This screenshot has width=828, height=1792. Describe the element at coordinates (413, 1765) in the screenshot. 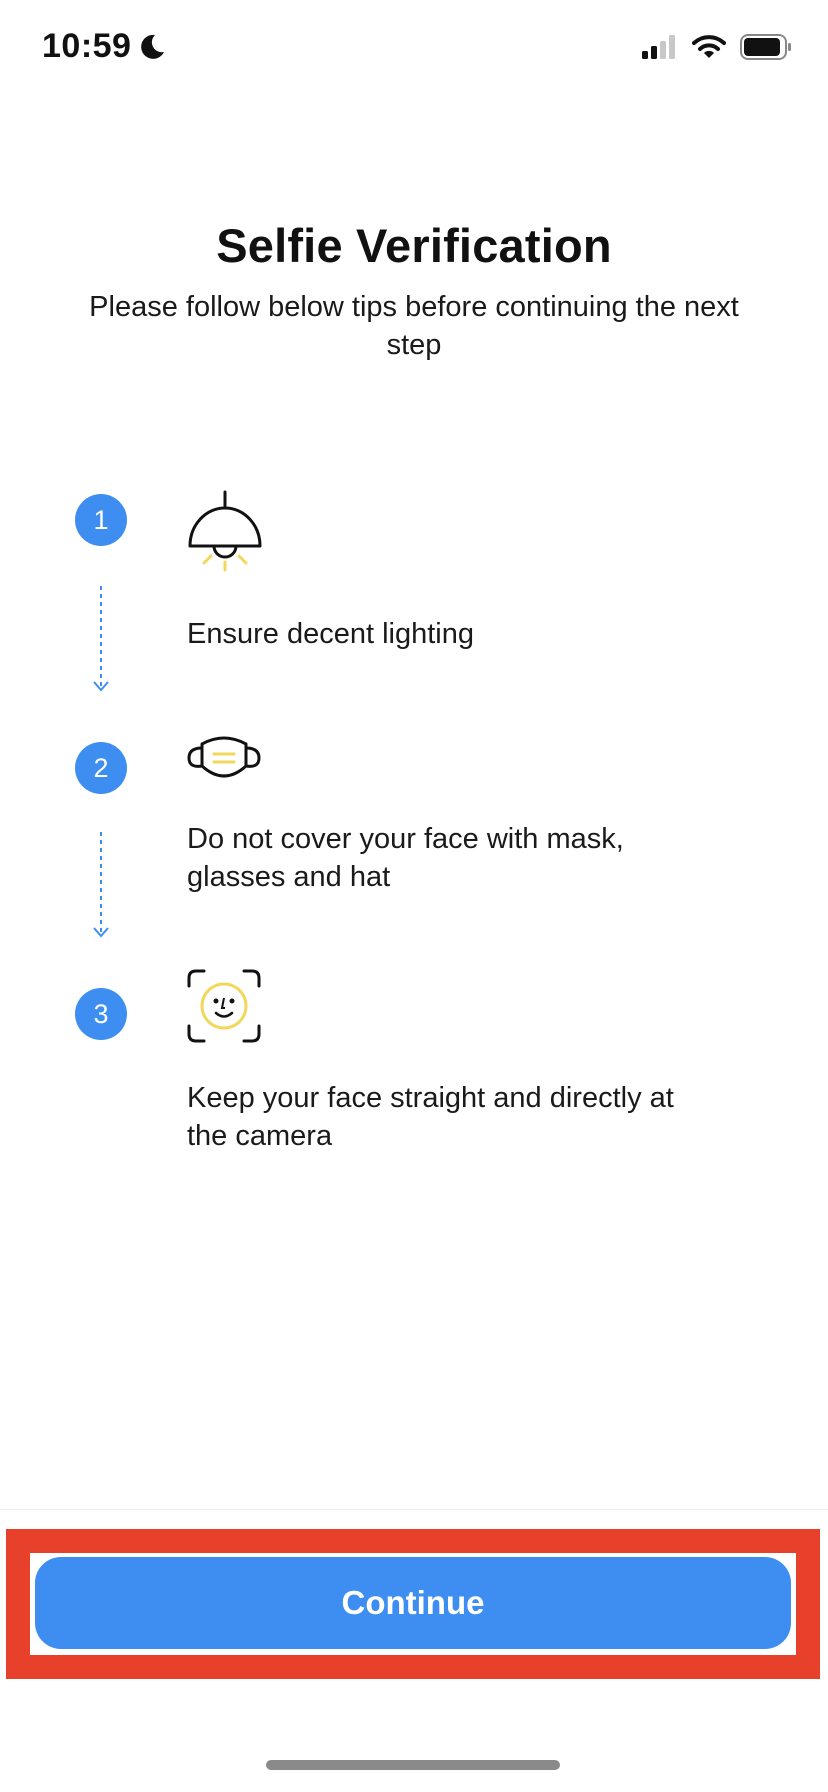

I see `home-indicator` at that location.